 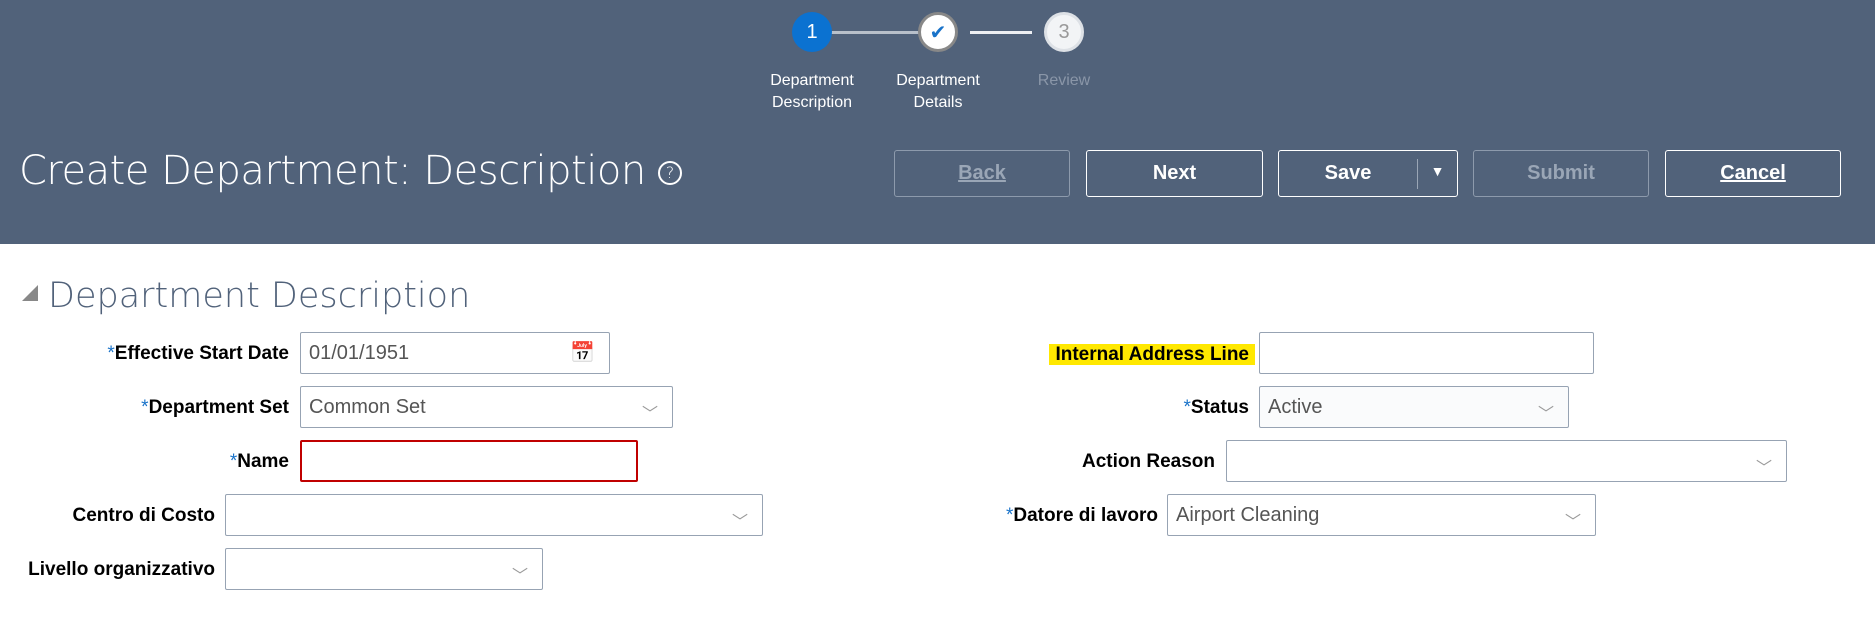 What do you see at coordinates (1081, 515) in the screenshot?
I see `datore-di-lavoro-label: *Datore di lavoro` at bounding box center [1081, 515].